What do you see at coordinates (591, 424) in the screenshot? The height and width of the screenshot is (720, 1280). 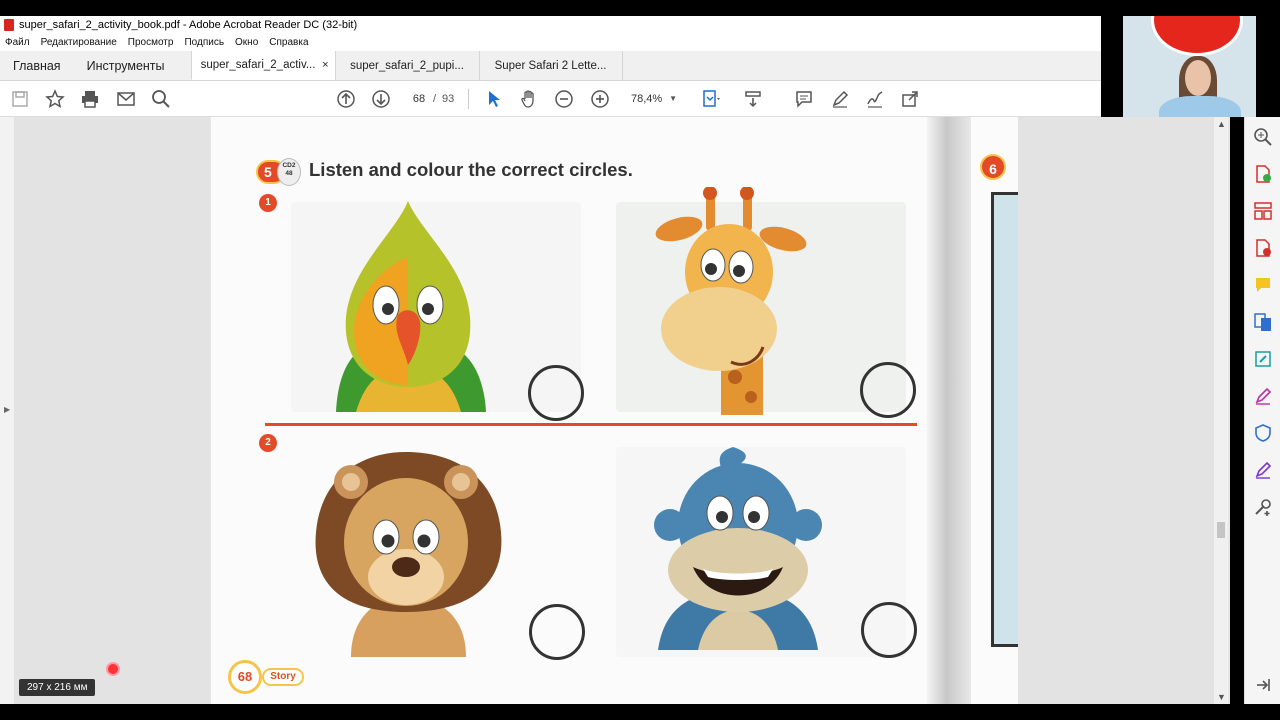 I see `section-divider` at bounding box center [591, 424].